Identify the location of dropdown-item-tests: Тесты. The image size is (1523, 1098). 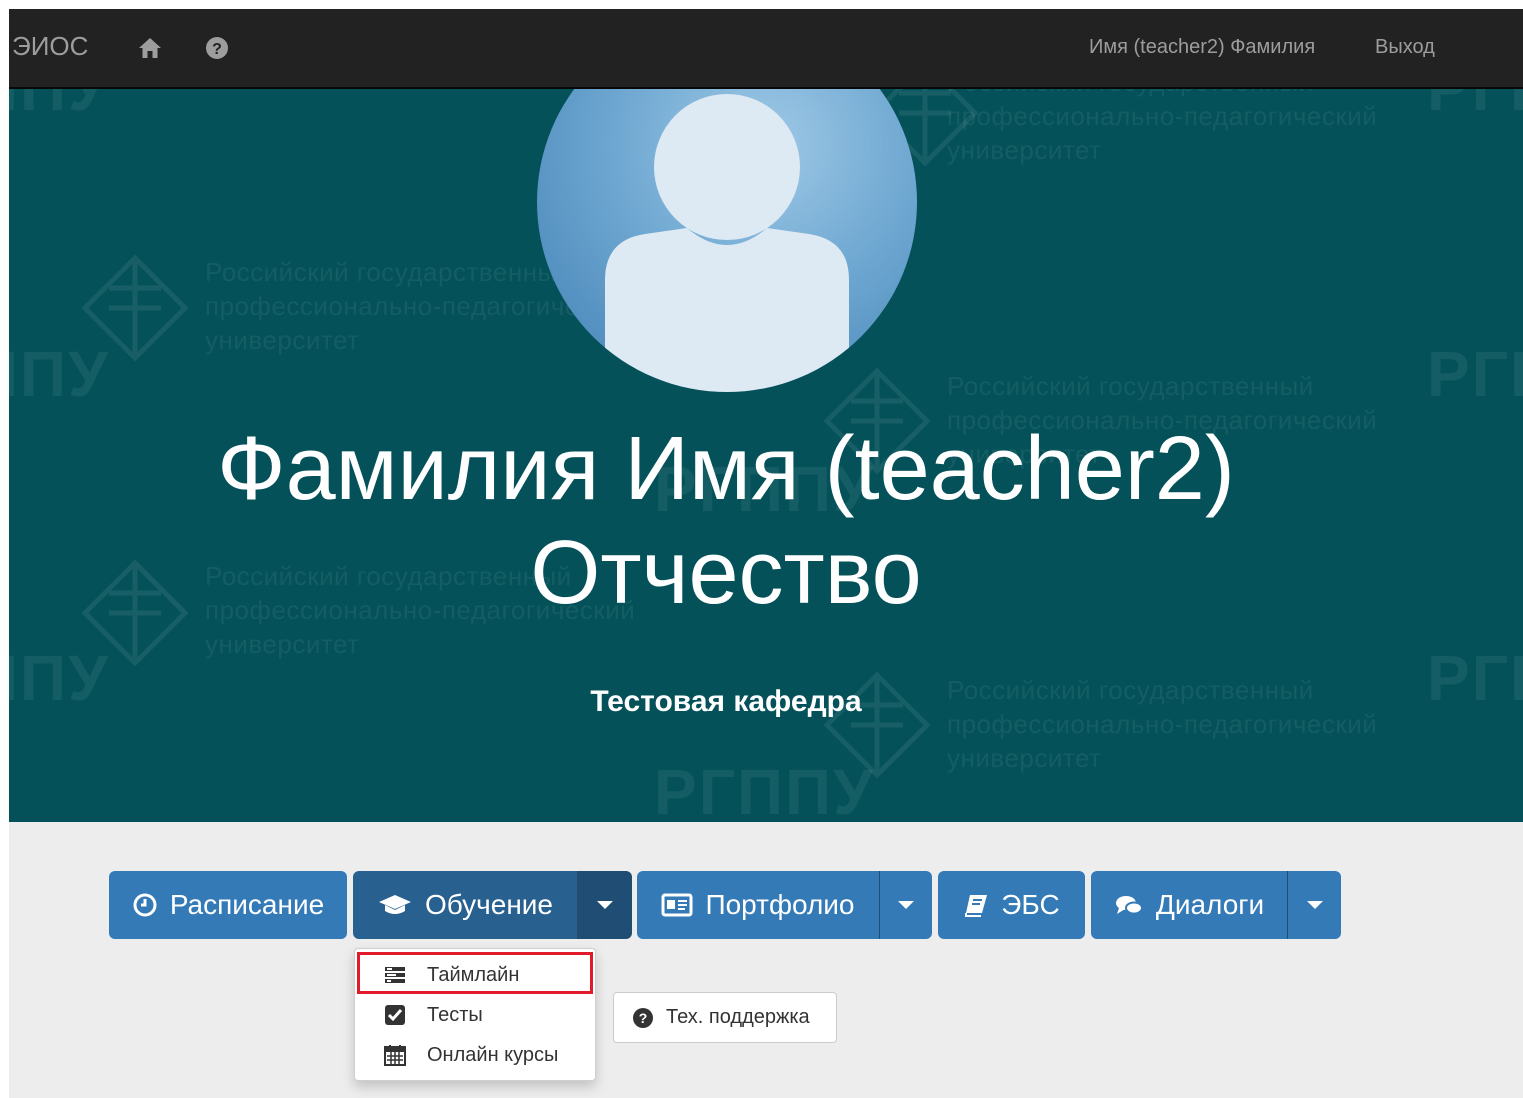
(475, 1015).